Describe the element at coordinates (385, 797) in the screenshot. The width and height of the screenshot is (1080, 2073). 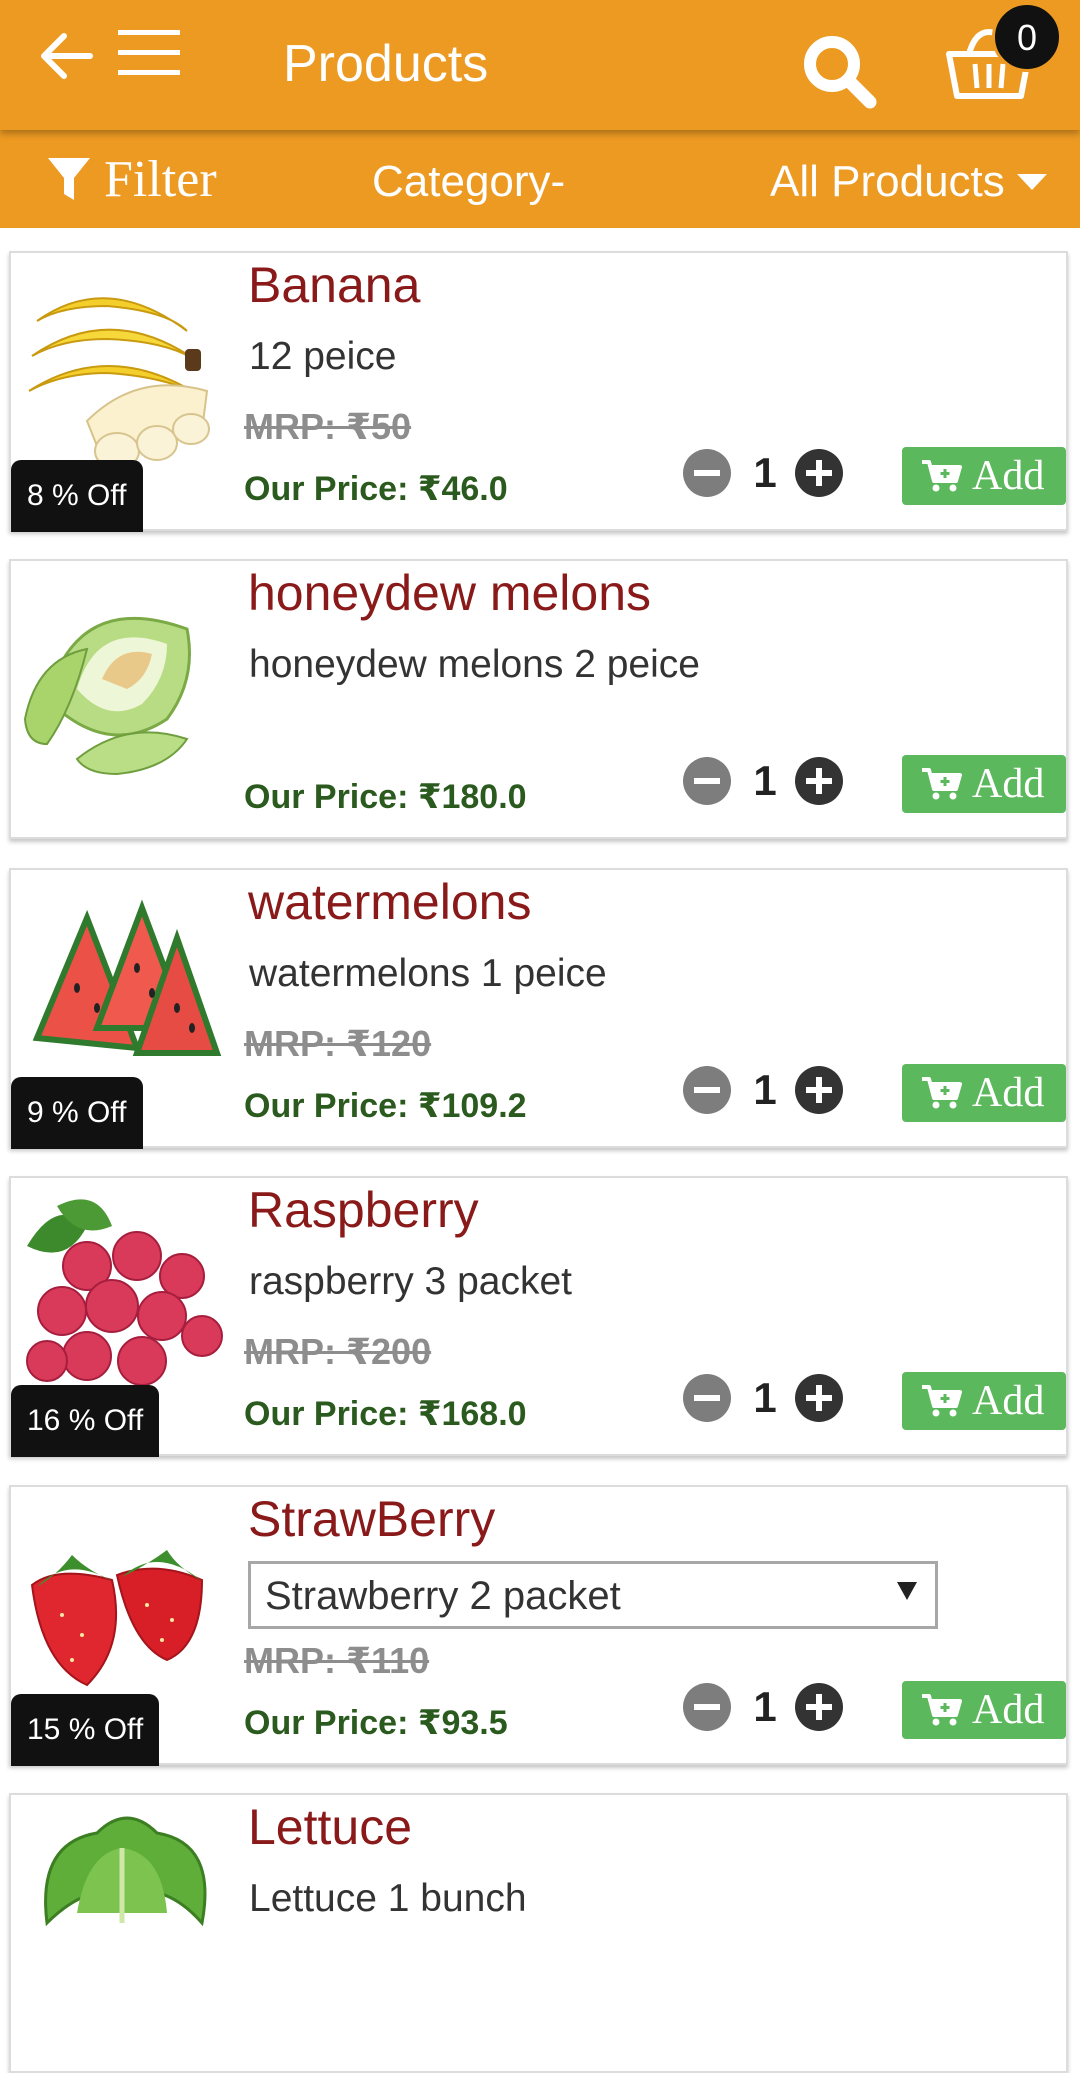
I see `our-price: Our Price: ₹180.0` at that location.